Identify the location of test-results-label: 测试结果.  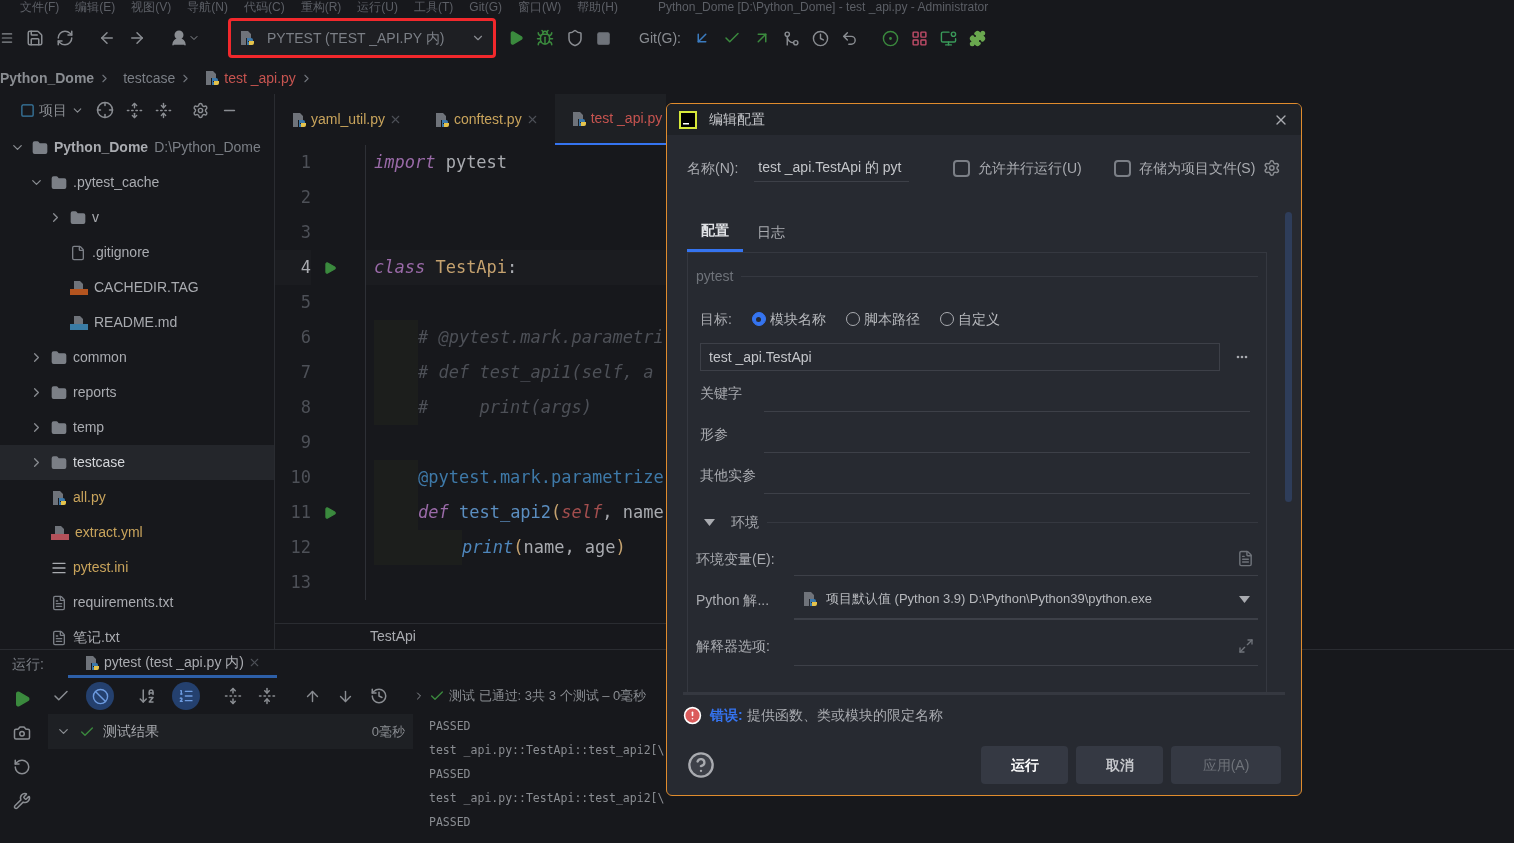
(131, 731).